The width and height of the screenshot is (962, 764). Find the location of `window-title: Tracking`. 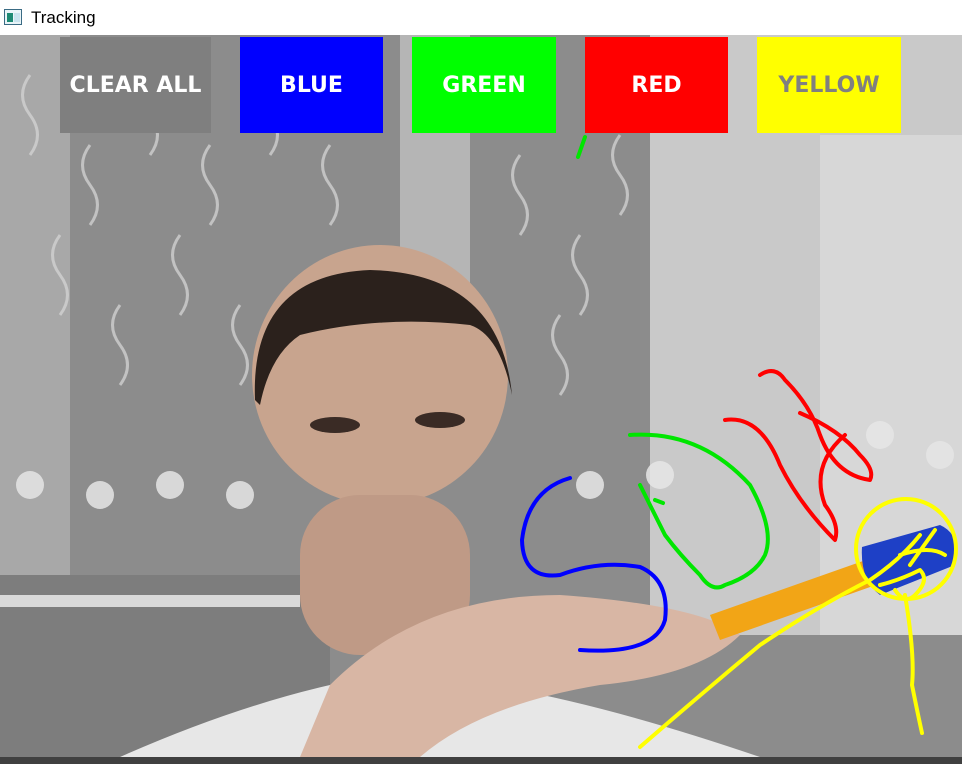

window-title: Tracking is located at coordinates (63, 17).